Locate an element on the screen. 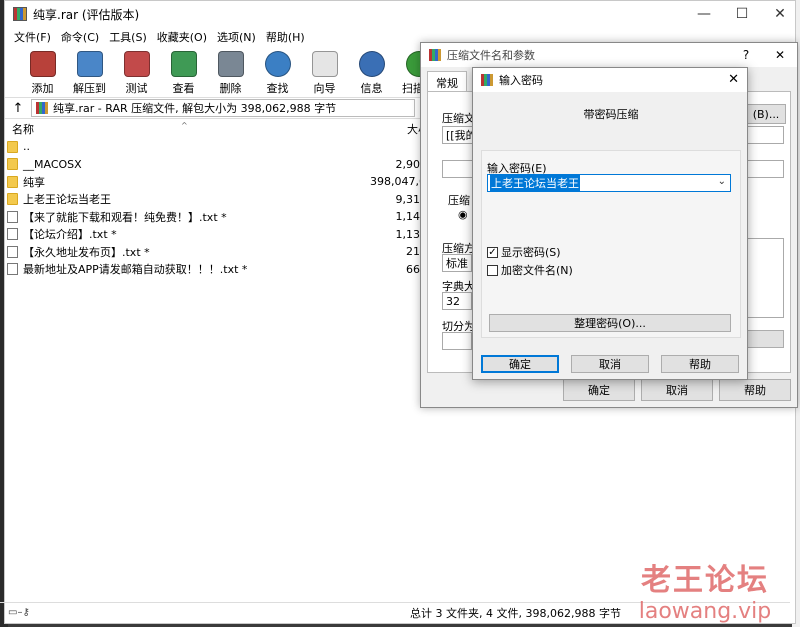  test-button: 测试 is located at coordinates (136, 73).